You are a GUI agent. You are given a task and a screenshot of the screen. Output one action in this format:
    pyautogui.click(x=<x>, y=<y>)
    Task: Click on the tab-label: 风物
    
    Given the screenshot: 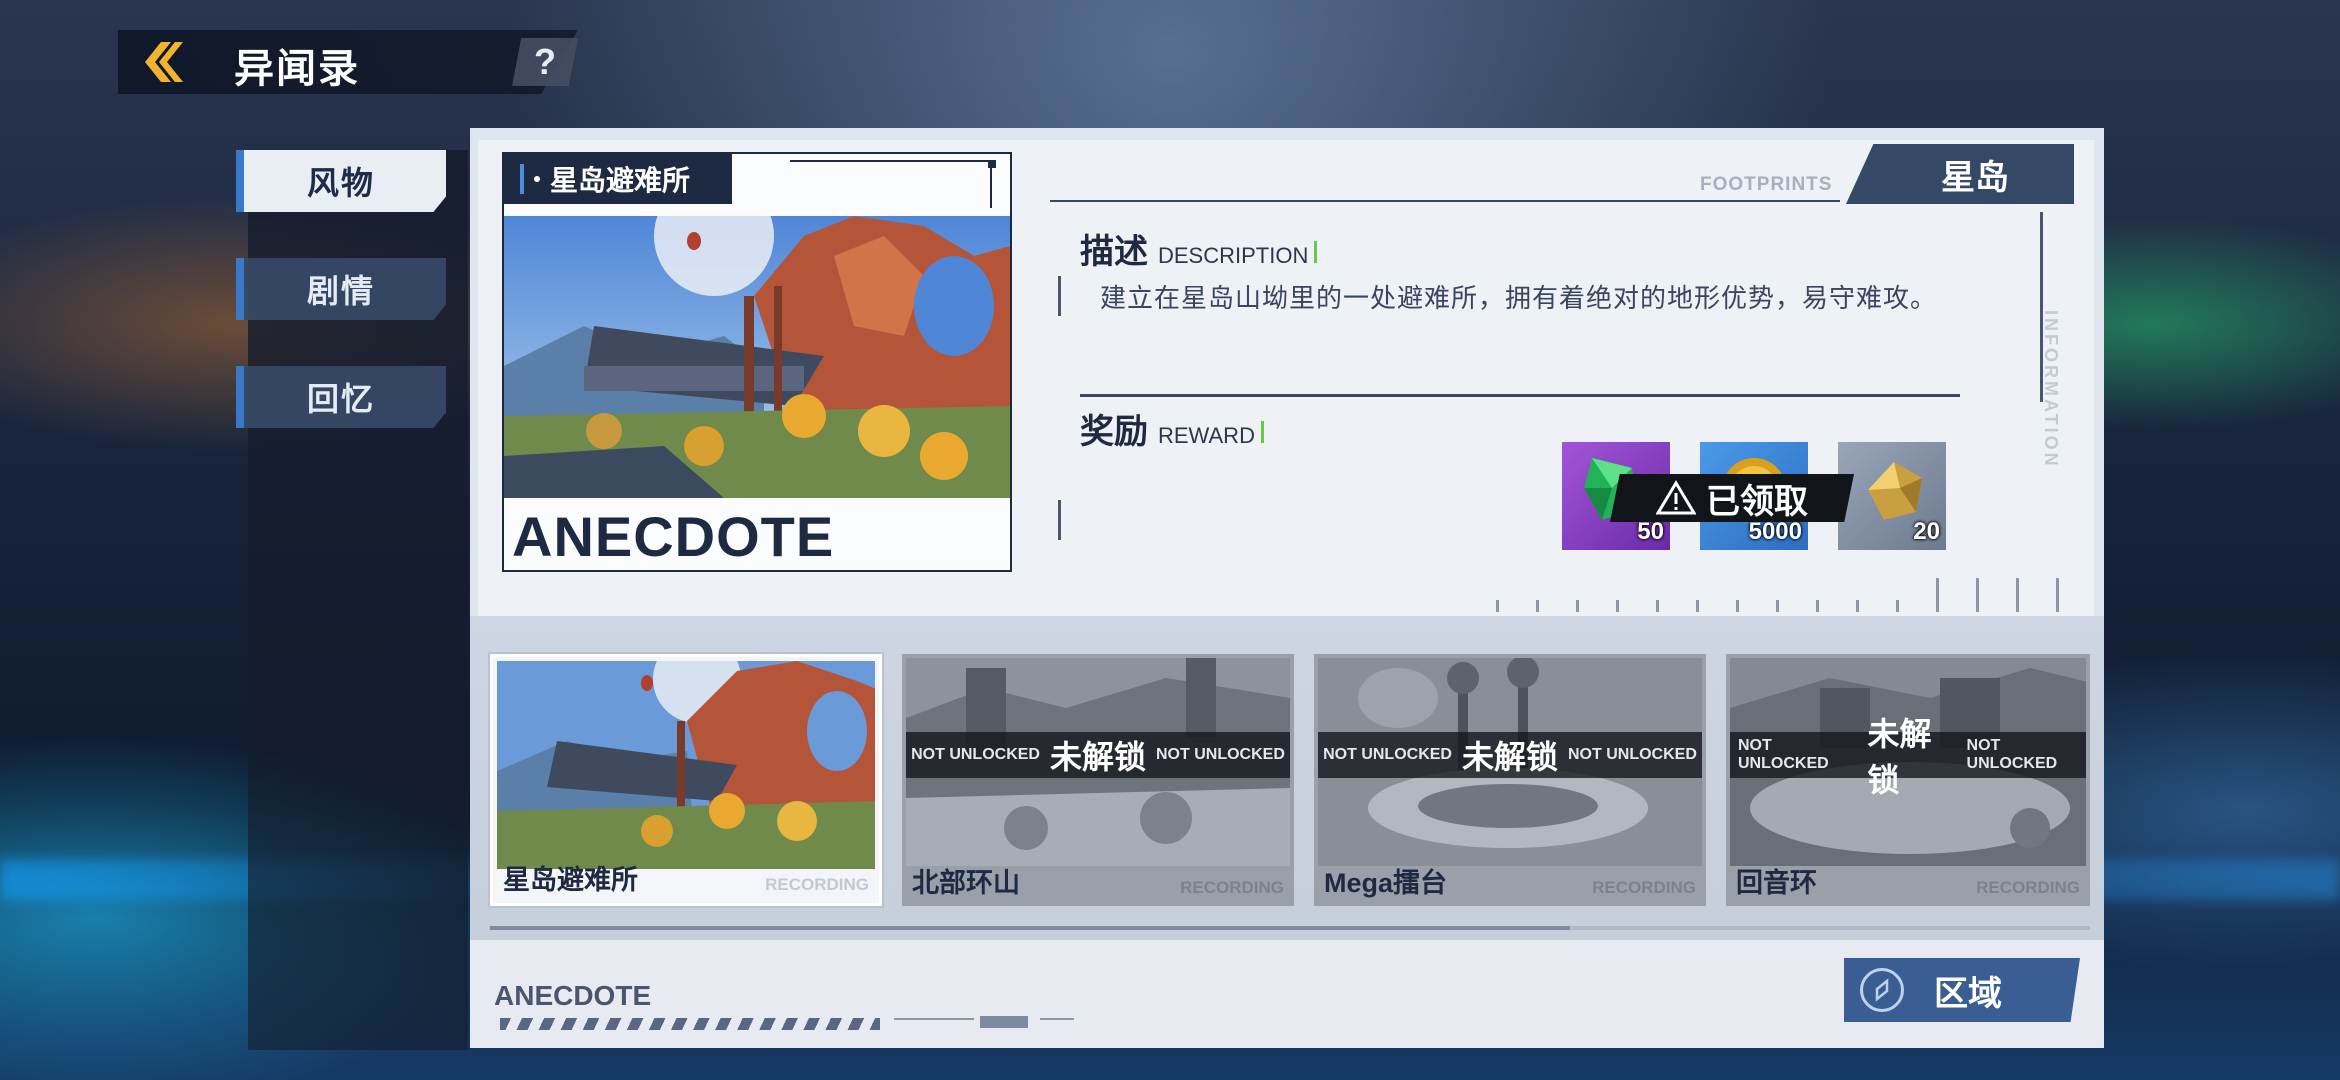 What is the action you would take?
    pyautogui.click(x=340, y=183)
    